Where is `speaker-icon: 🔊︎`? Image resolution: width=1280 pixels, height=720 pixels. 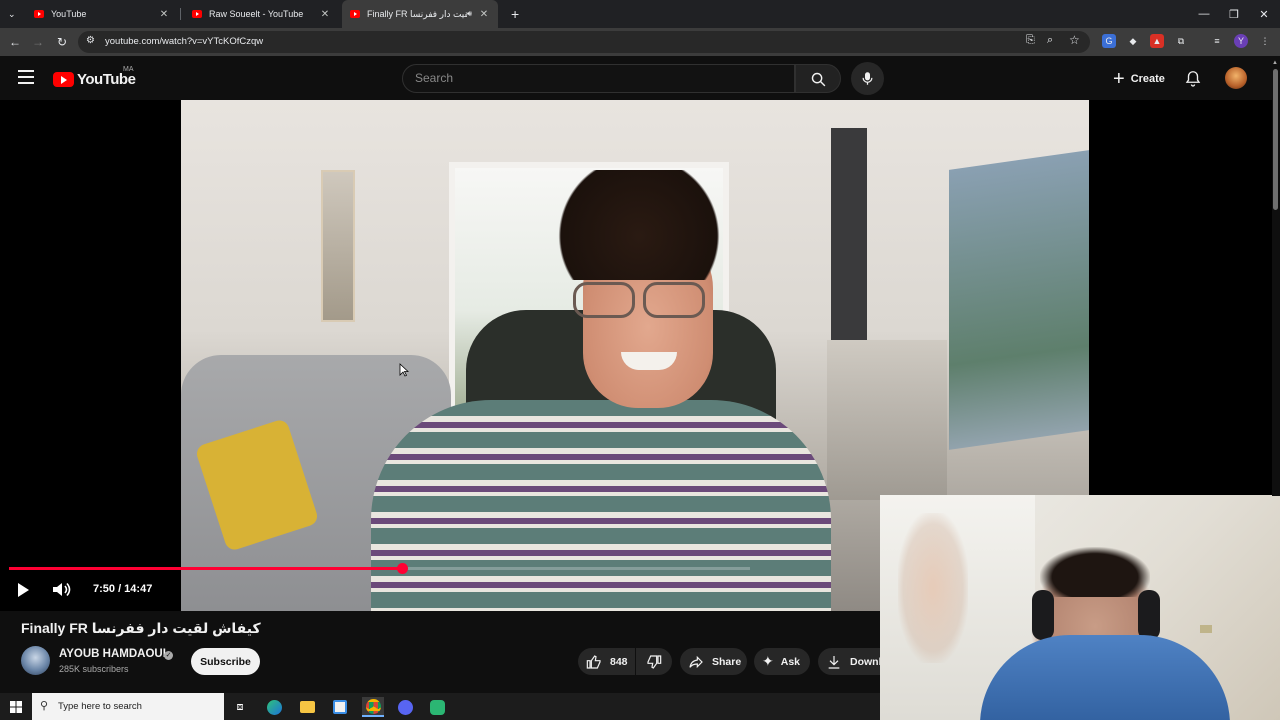 speaker-icon: 🔊︎ is located at coordinates (469, 14).